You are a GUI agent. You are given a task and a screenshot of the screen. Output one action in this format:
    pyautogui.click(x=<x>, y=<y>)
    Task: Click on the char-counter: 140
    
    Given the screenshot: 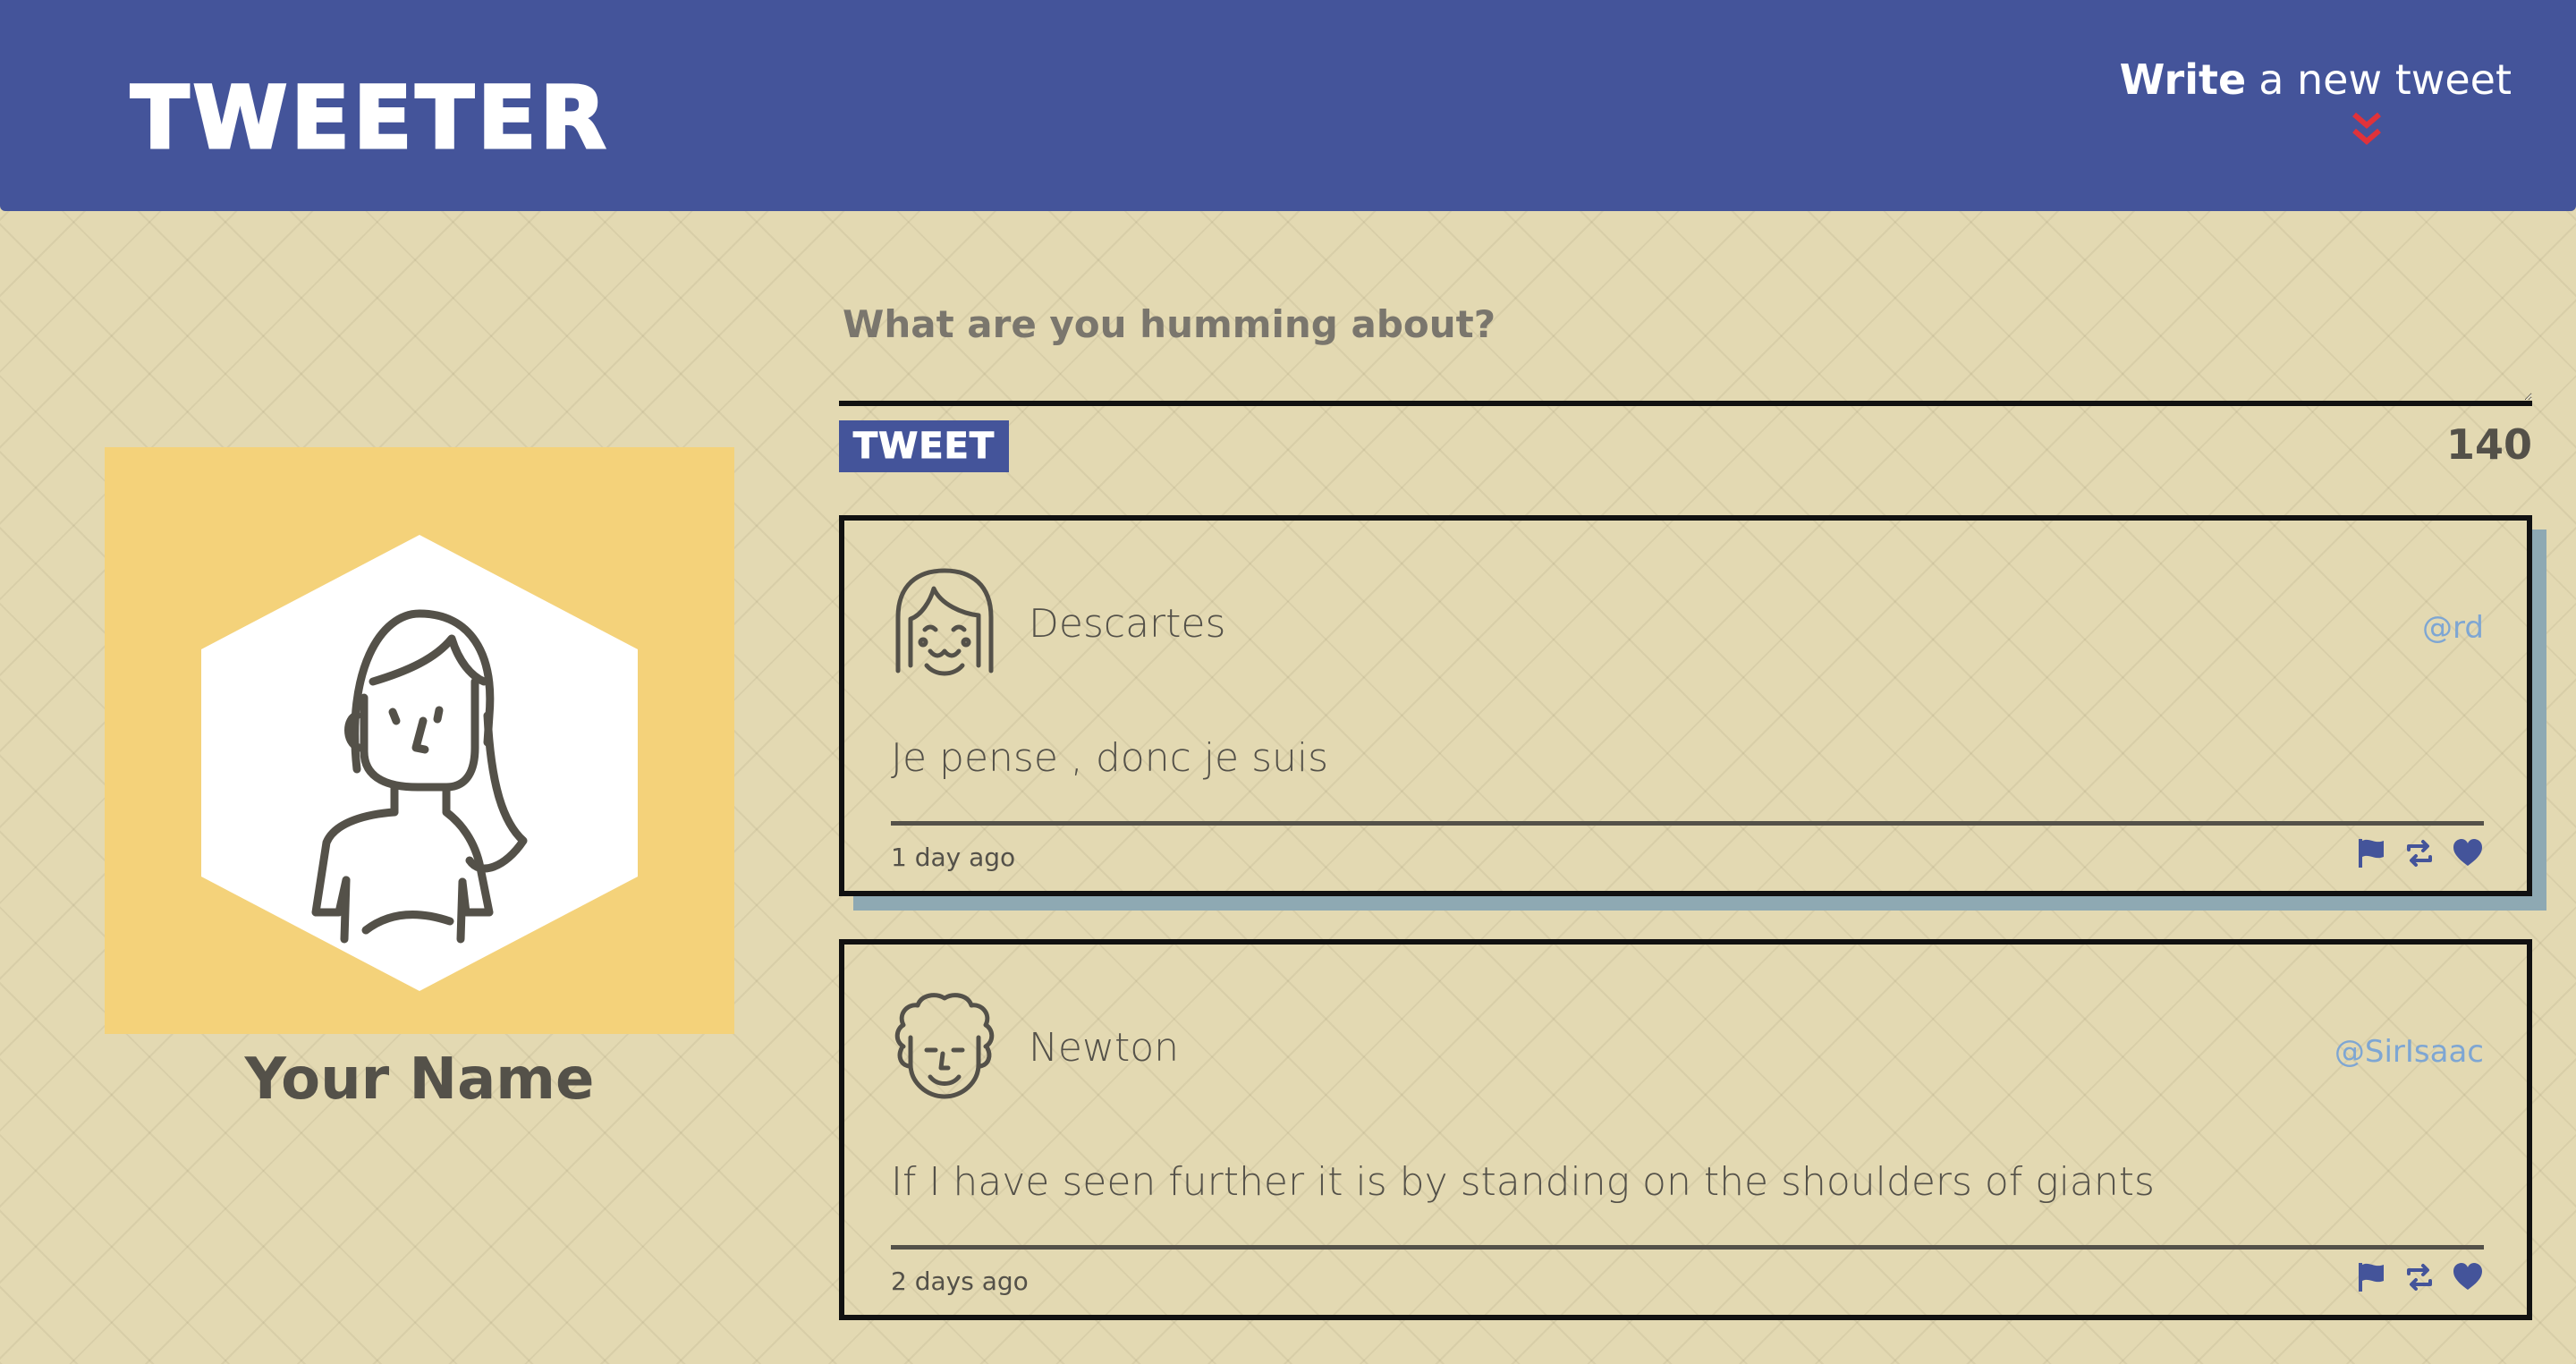 What is the action you would take?
    pyautogui.click(x=2488, y=444)
    